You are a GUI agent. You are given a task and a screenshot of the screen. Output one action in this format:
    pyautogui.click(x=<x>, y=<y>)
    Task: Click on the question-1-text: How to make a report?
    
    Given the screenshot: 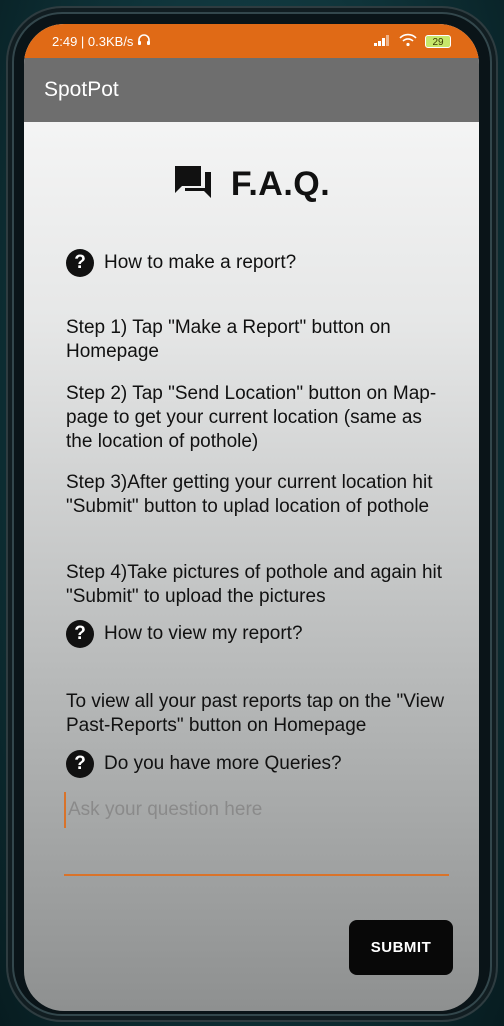 What is the action you would take?
    pyautogui.click(x=200, y=262)
    